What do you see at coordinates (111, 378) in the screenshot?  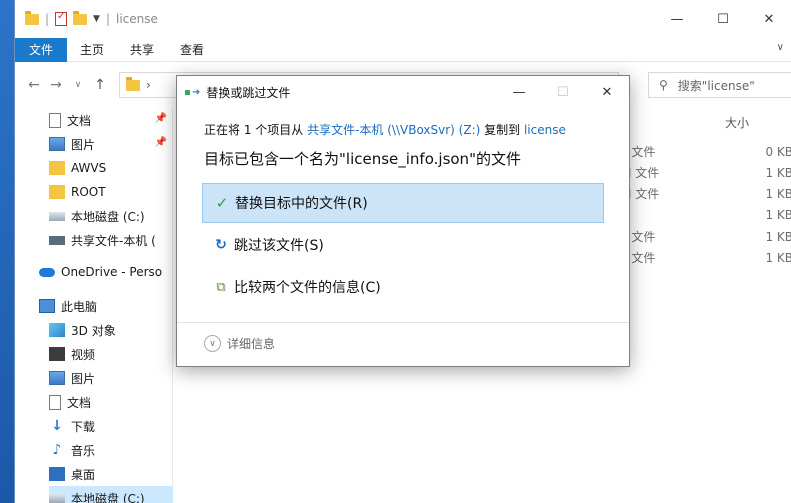 I see `nav-item-pictures: 图片` at bounding box center [111, 378].